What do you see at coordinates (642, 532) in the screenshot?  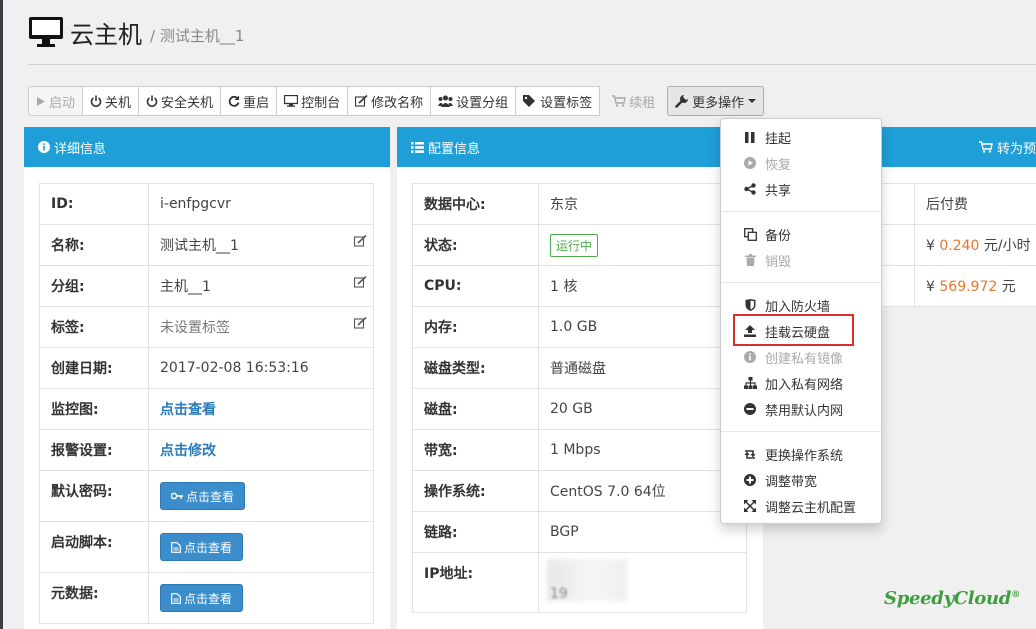 I see `line-value: BGP` at bounding box center [642, 532].